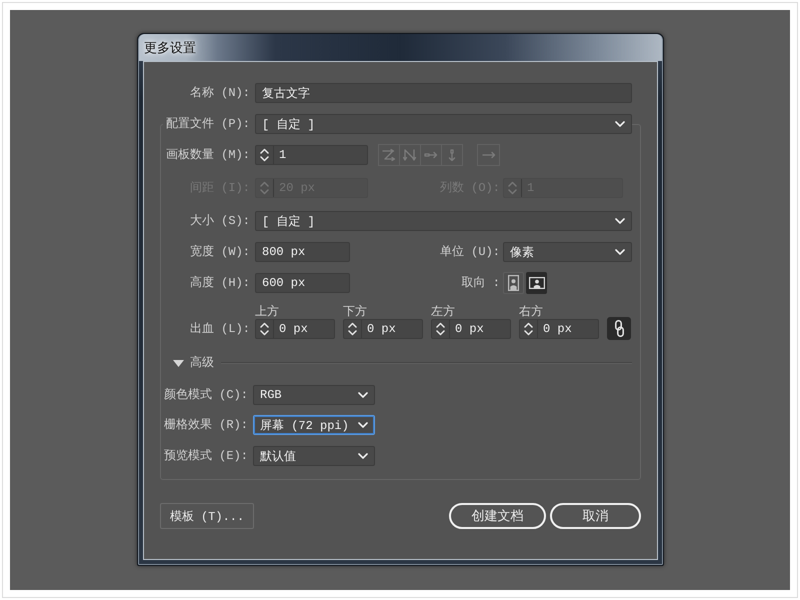 This screenshot has width=800, height=600. I want to click on field-label: 宽度 (W):, so click(220, 252).